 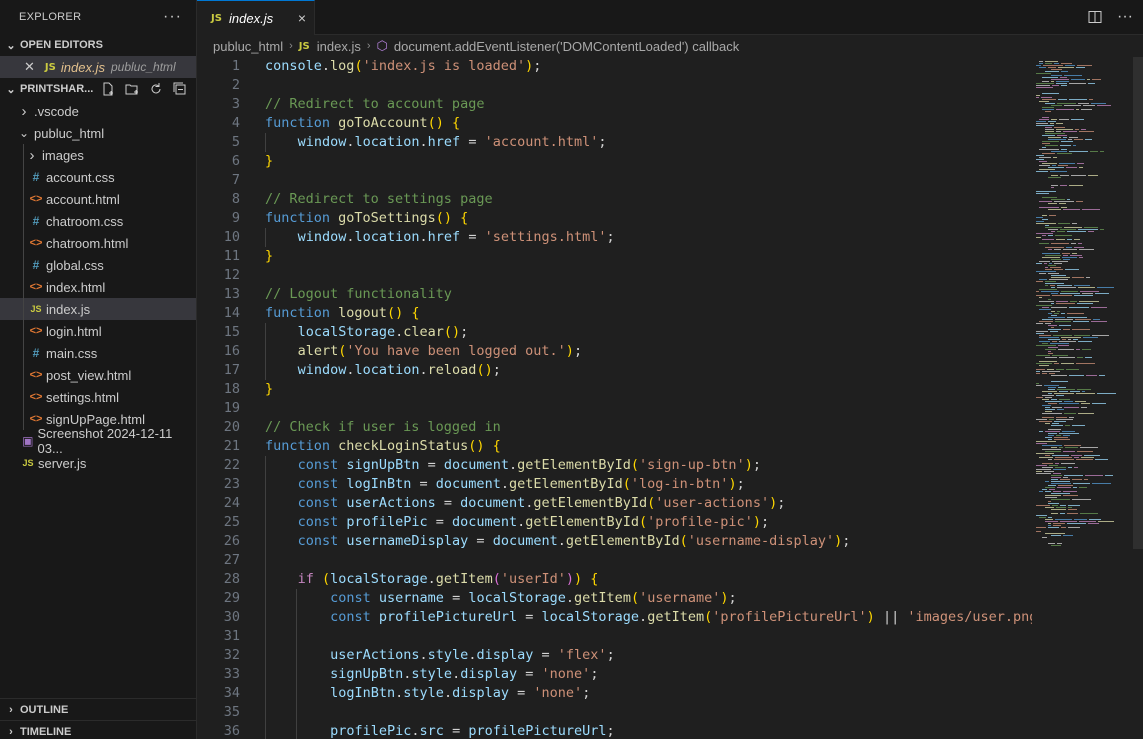 What do you see at coordinates (98, 133) in the screenshot?
I see `tree-item: ⌄ publuc_html` at bounding box center [98, 133].